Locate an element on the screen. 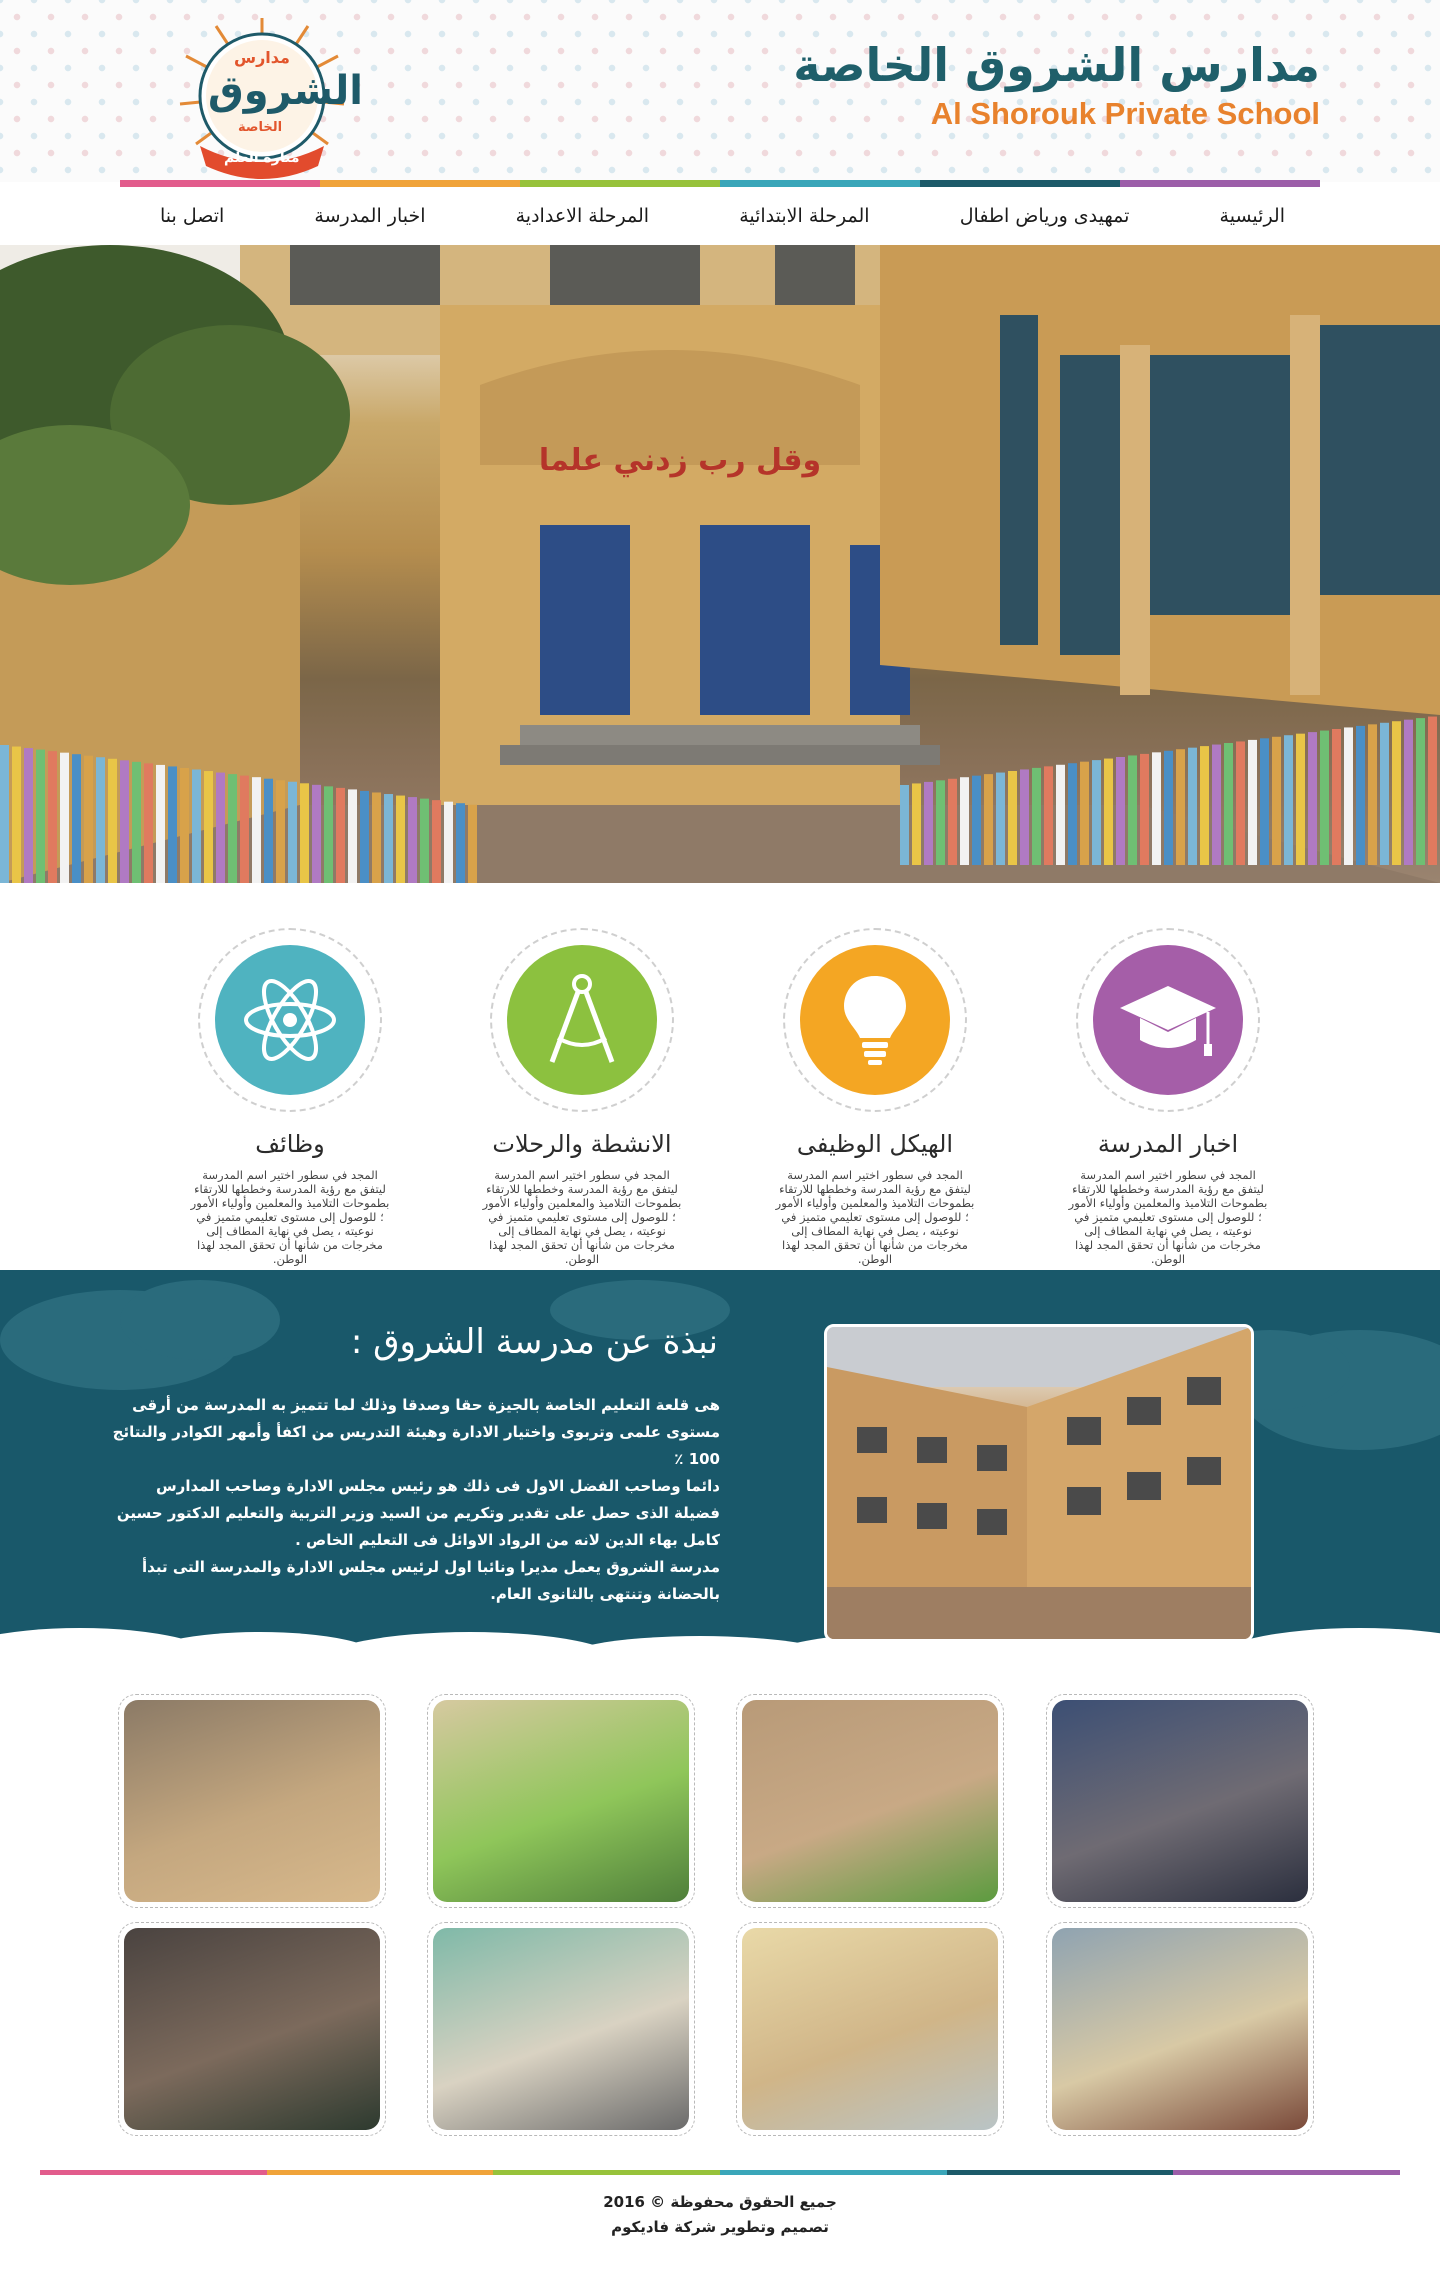 The height and width of the screenshot is (2276, 1440). atom-icon is located at coordinates (290, 1020).